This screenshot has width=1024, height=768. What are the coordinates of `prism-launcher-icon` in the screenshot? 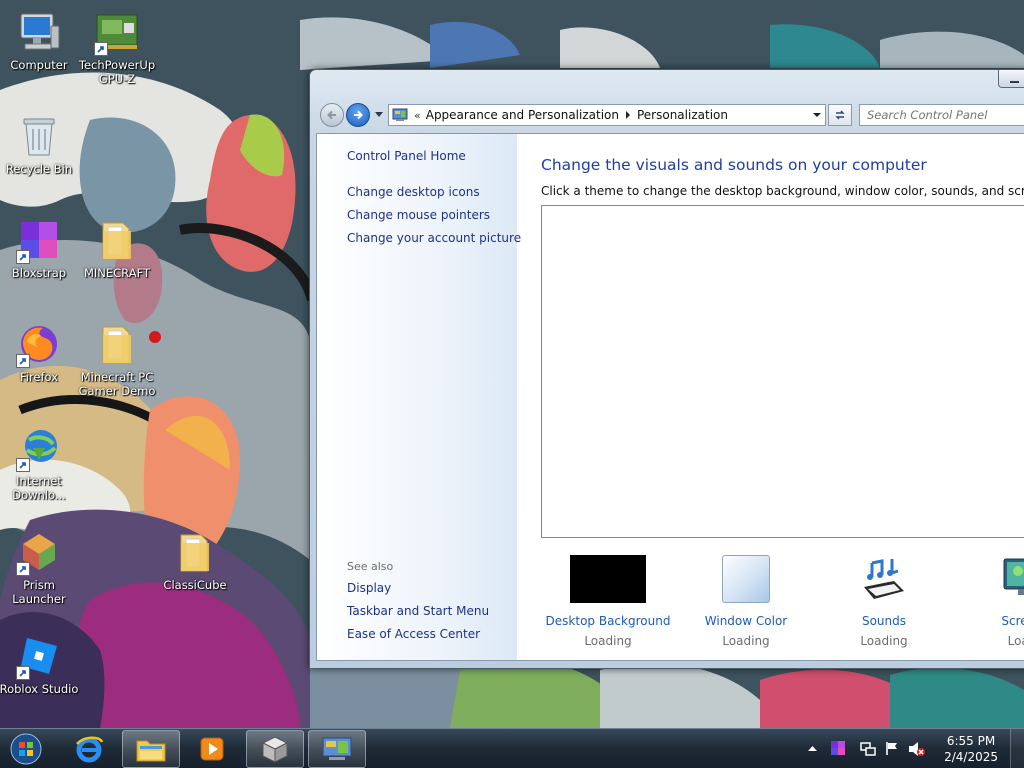 It's located at (39, 552).